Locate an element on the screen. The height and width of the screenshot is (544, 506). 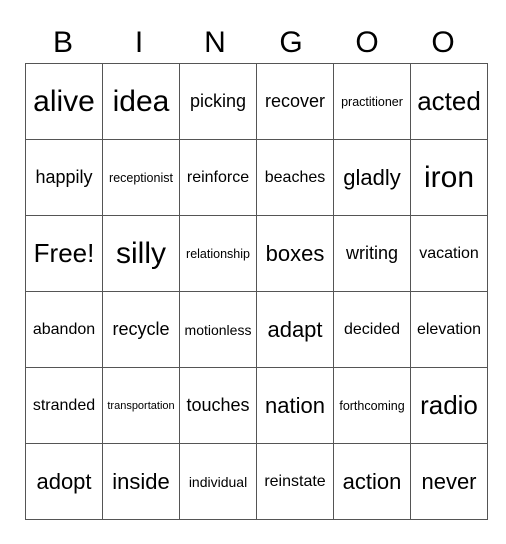
free-space-cell: Free! is located at coordinates (64, 253).